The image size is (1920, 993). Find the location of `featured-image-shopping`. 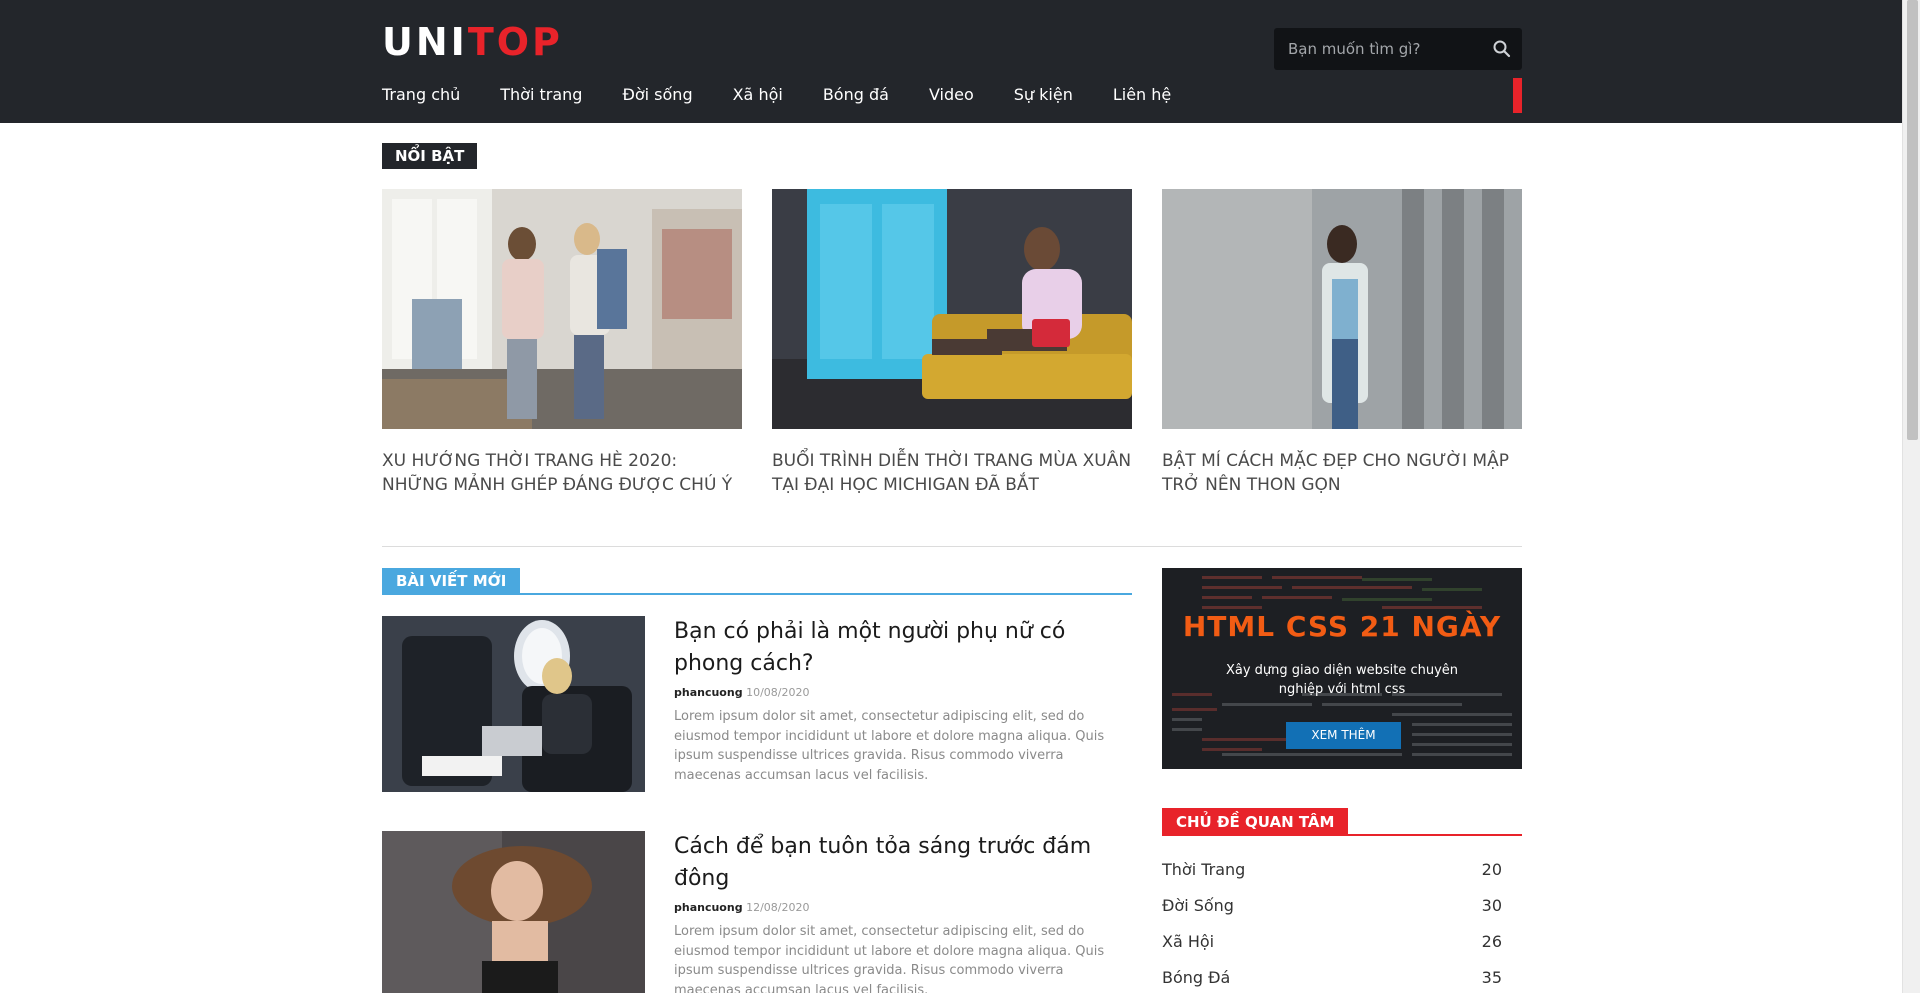

featured-image-shopping is located at coordinates (562, 309).